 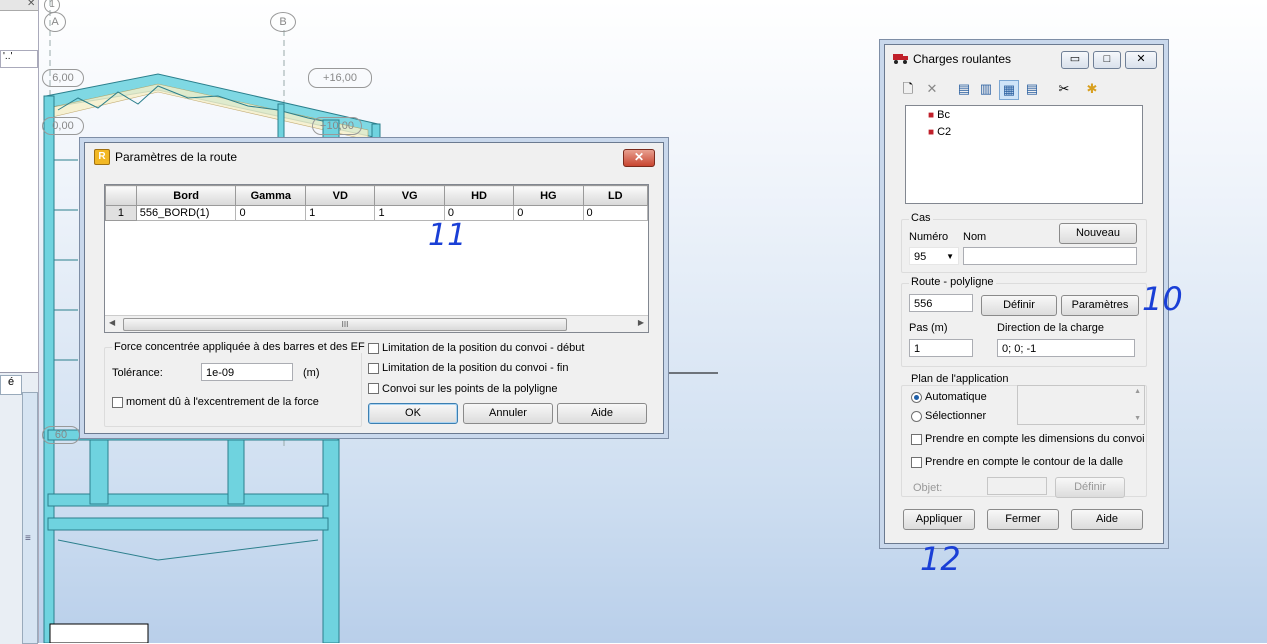 I want to click on contour-checkbox, so click(x=916, y=462).